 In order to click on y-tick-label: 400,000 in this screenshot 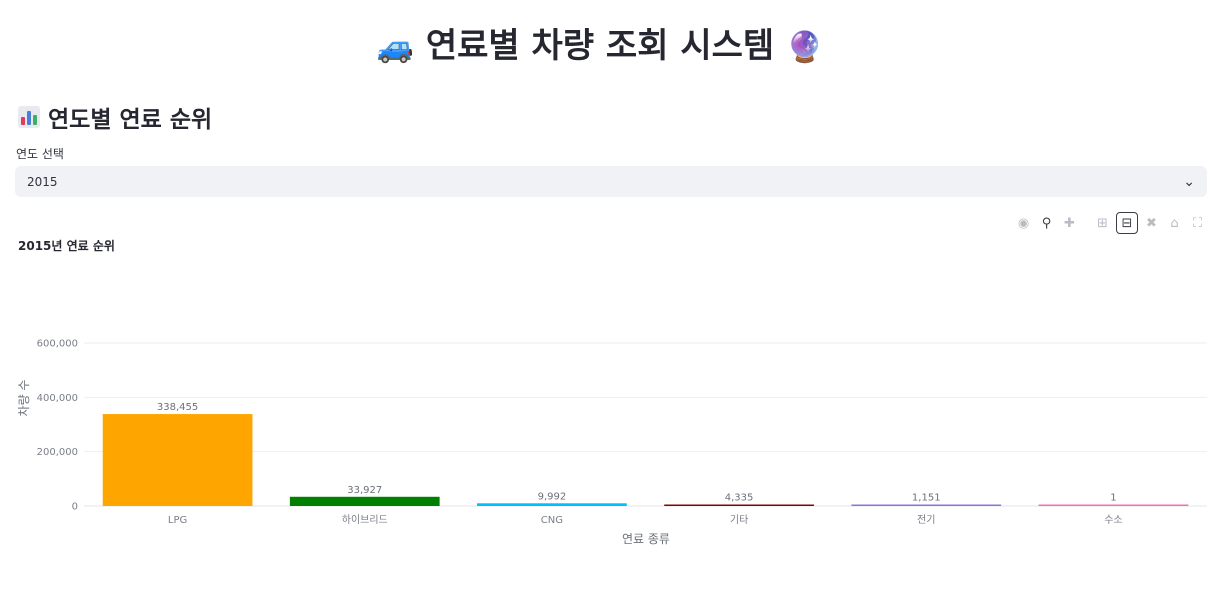, I will do `click(57, 398)`.